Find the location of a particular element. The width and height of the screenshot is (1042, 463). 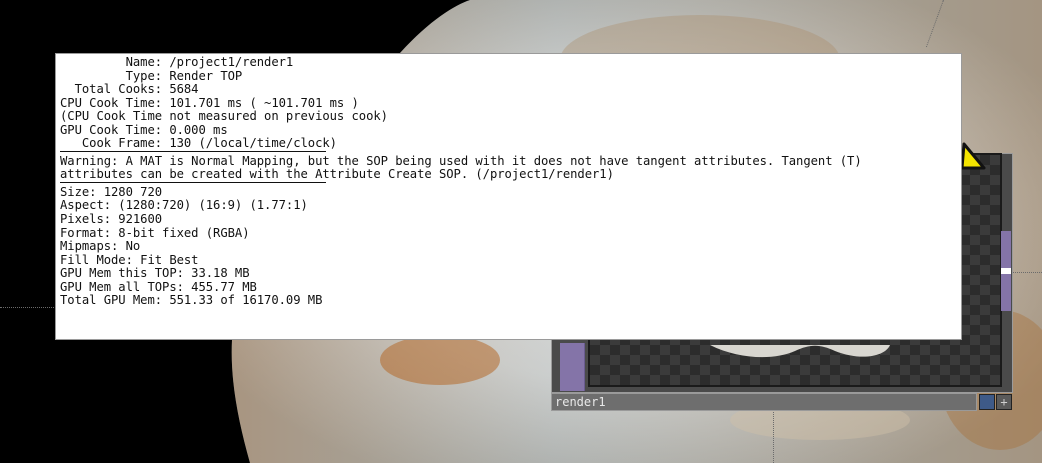

node-name: render1 is located at coordinates (580, 402).